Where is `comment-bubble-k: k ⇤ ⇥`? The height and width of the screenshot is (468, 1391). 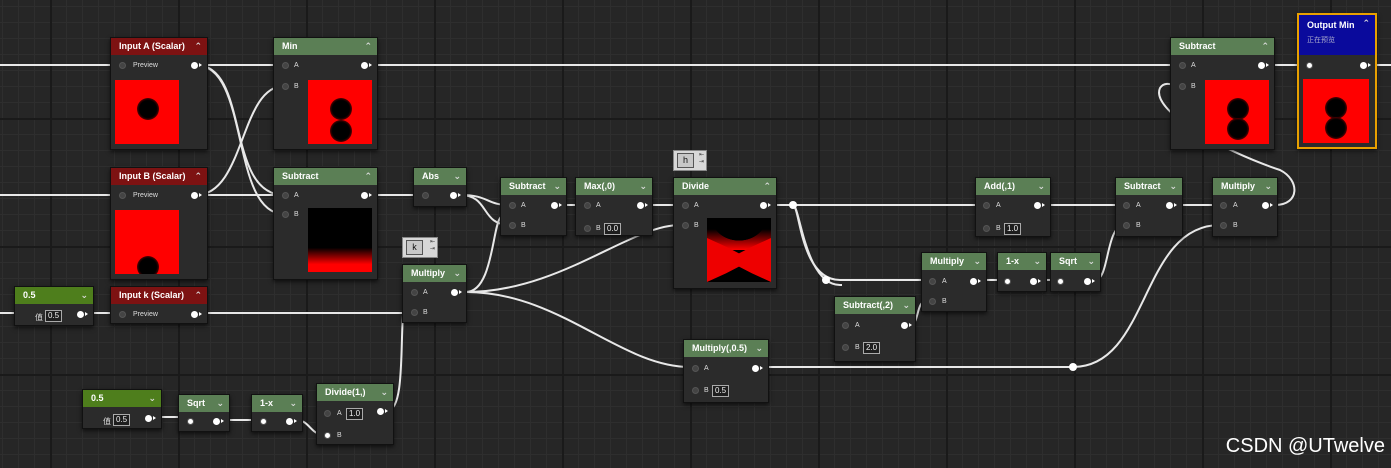
comment-bubble-k: k ⇤ ⇥ is located at coordinates (420, 247).